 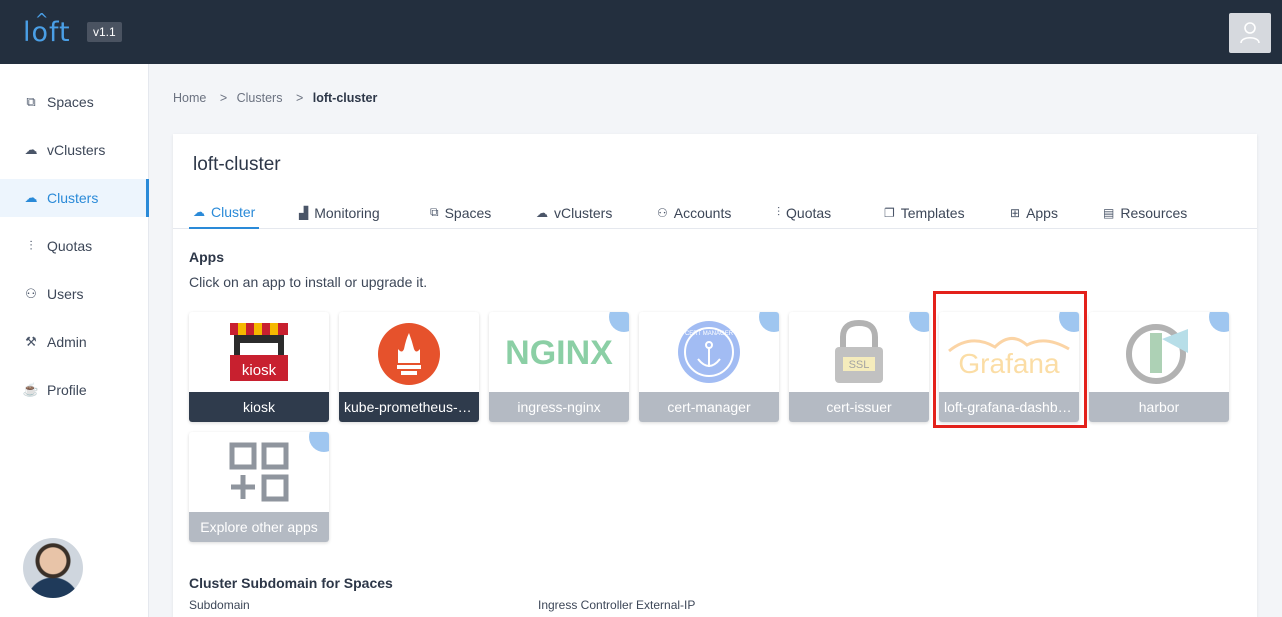 I want to click on app-tile-kube-prometheus-stack: kube-prometheus-stack, so click(x=409, y=367).